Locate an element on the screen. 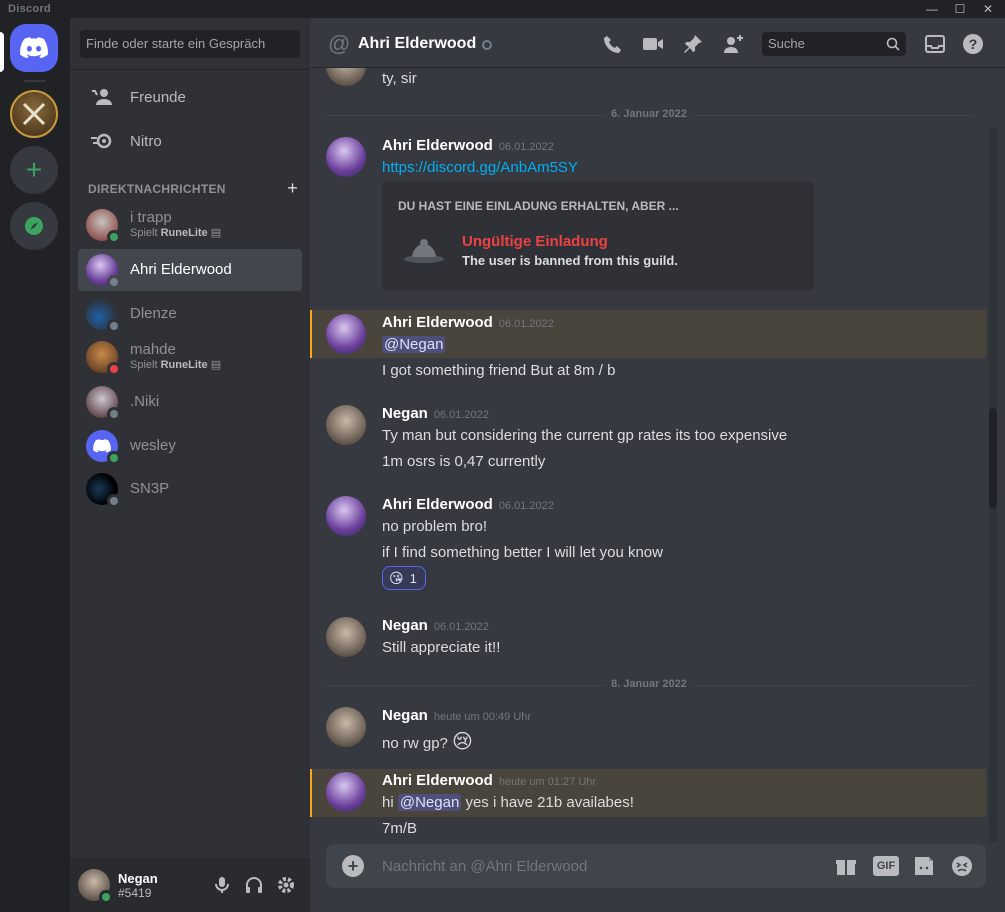  gear-icon is located at coordinates (286, 885).